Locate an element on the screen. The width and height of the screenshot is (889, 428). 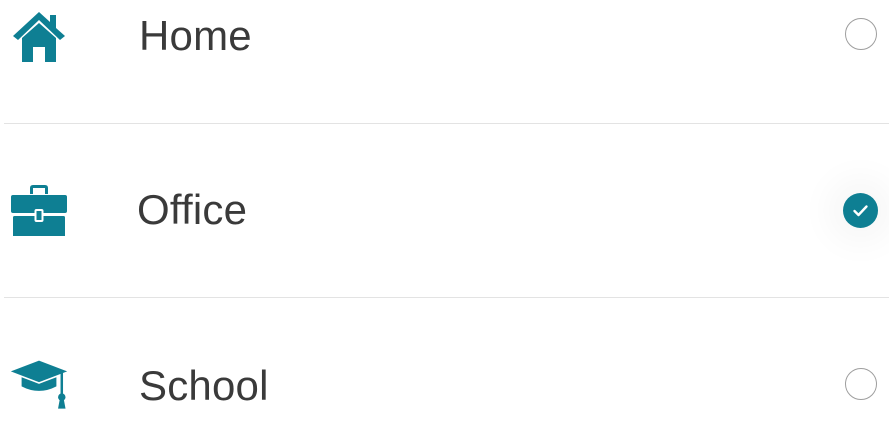
home-icon is located at coordinates (39, 33).